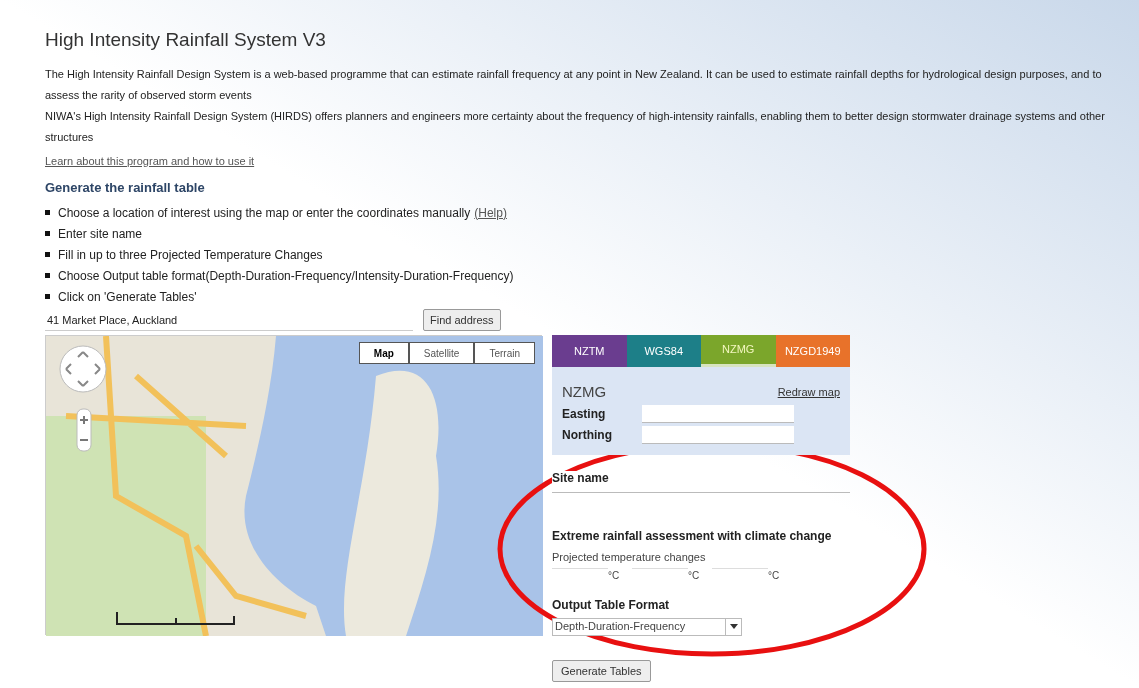  Describe the element at coordinates (611, 605) in the screenshot. I see `section-heading: Output Table Format` at that location.